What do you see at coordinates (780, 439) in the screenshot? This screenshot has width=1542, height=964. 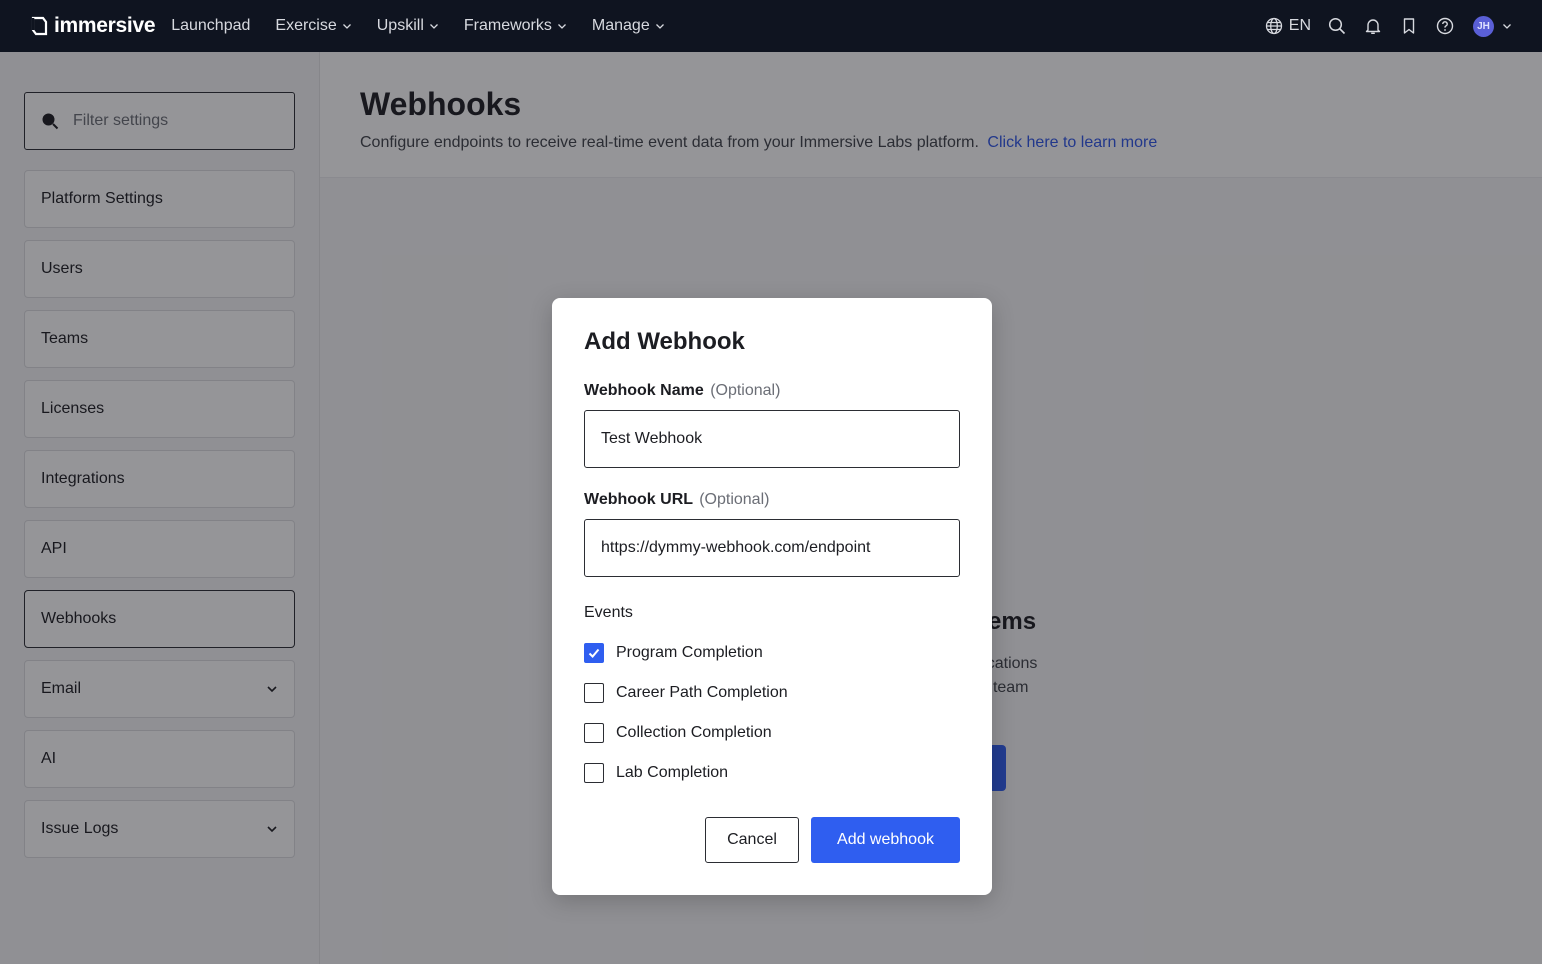 I see `webhook-name-input` at bounding box center [780, 439].